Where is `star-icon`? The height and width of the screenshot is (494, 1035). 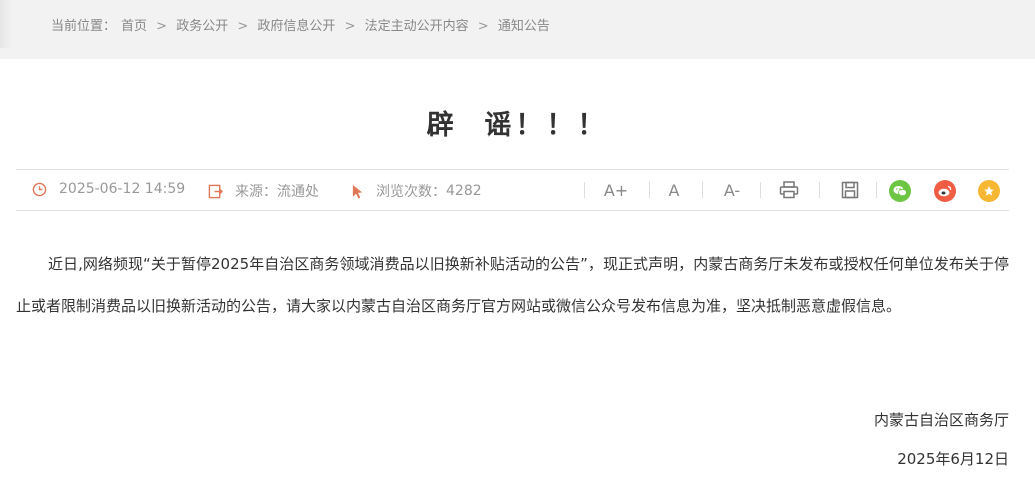
star-icon is located at coordinates (989, 191).